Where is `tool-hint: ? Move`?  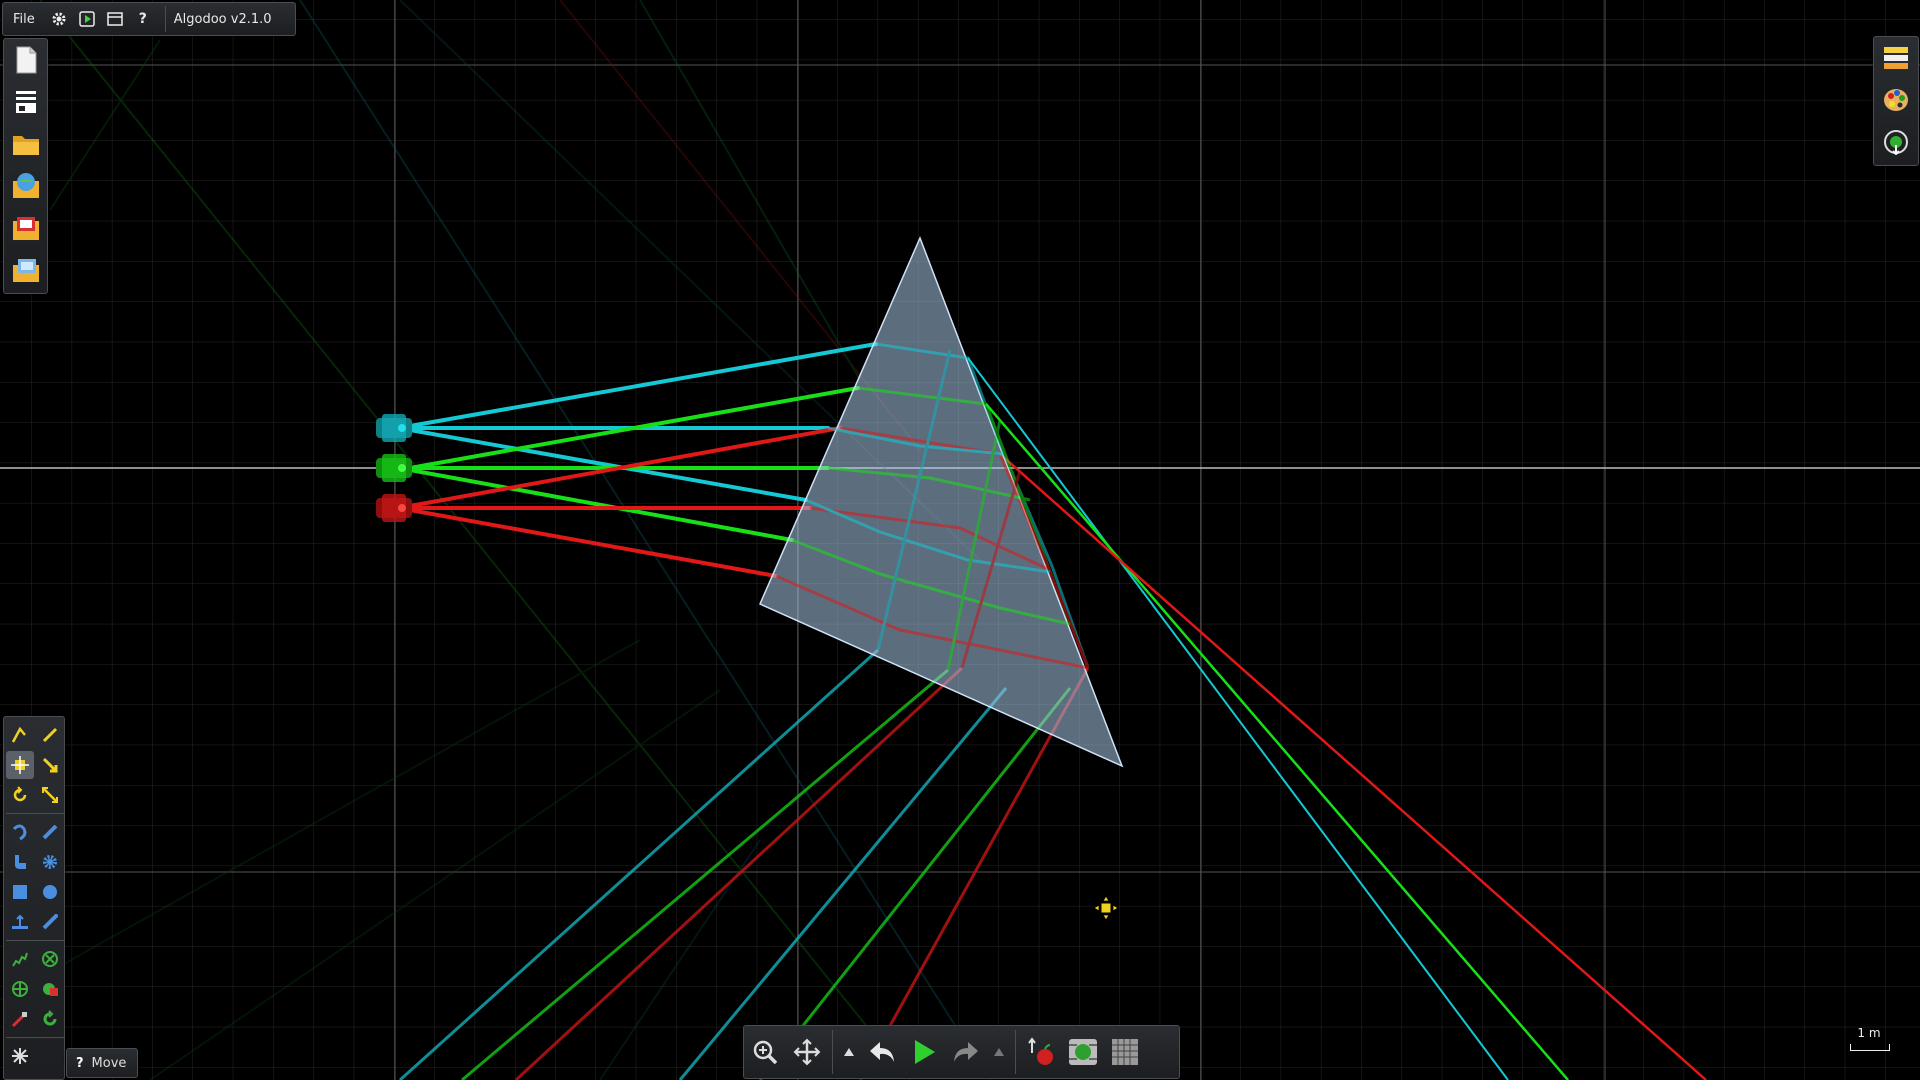 tool-hint: ? Move is located at coordinates (102, 1063).